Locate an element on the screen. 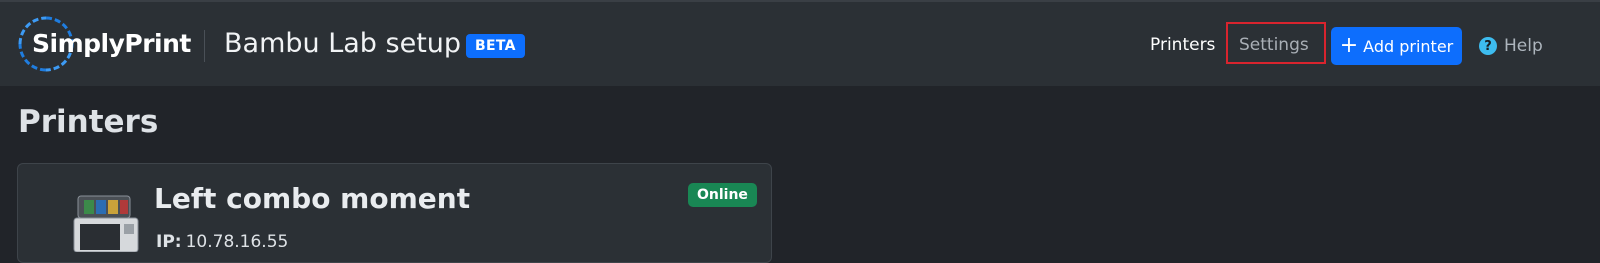 The image size is (1600, 263). printer-ip: IP: 10.78.16.55 is located at coordinates (222, 242).